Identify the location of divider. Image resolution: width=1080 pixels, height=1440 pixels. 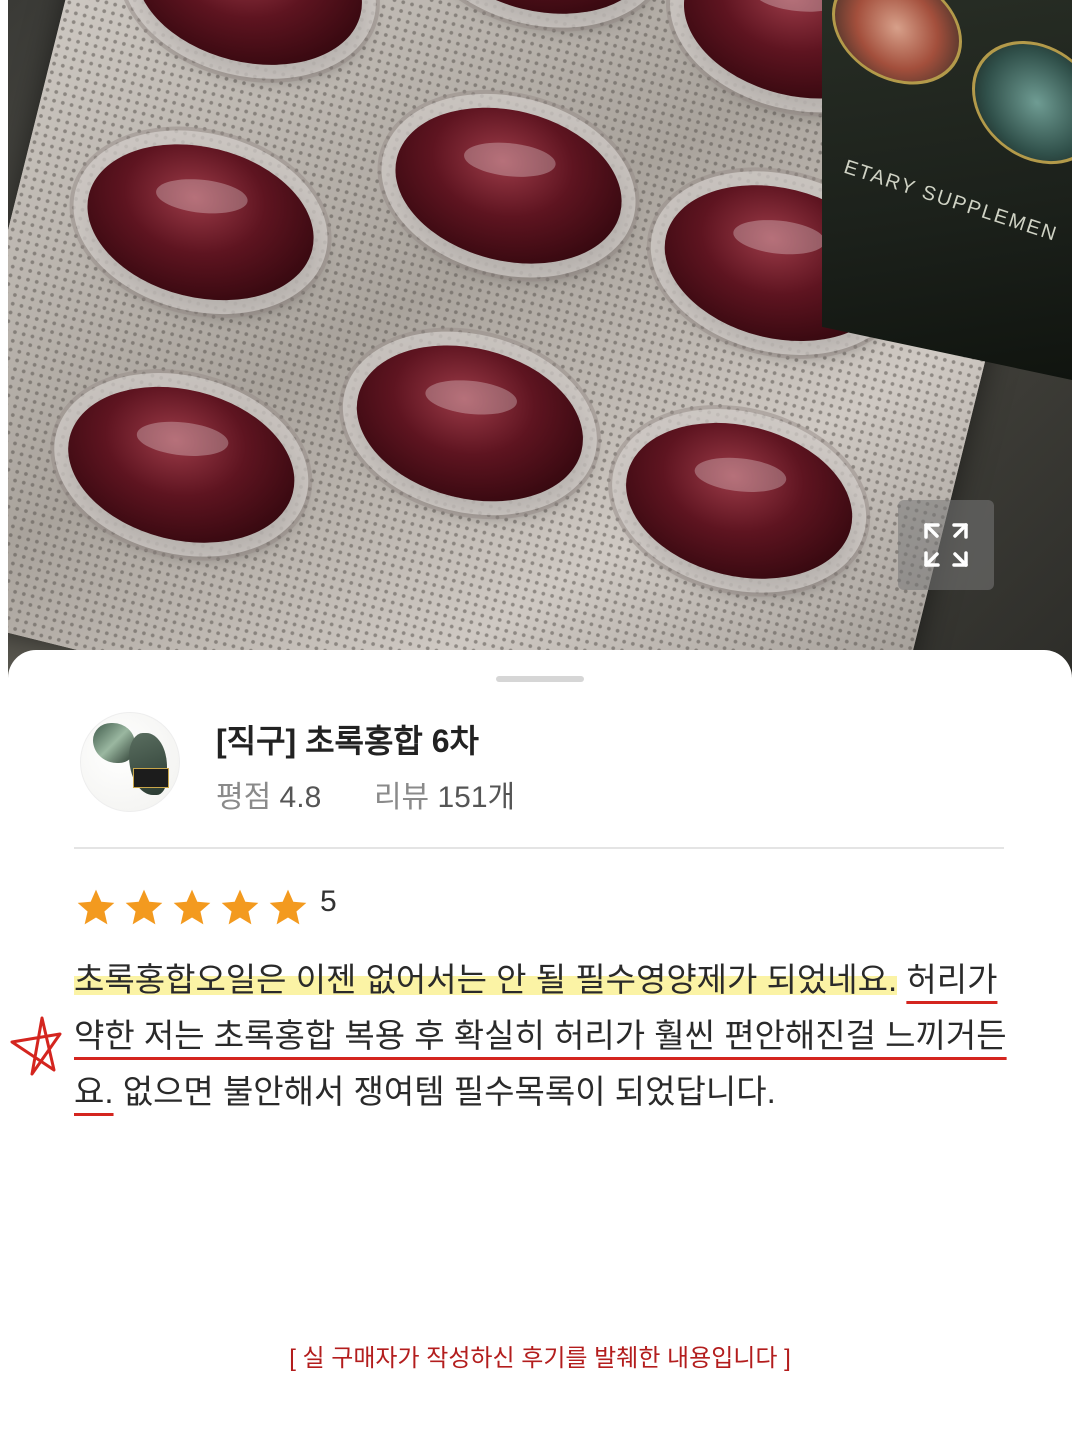
(539, 848).